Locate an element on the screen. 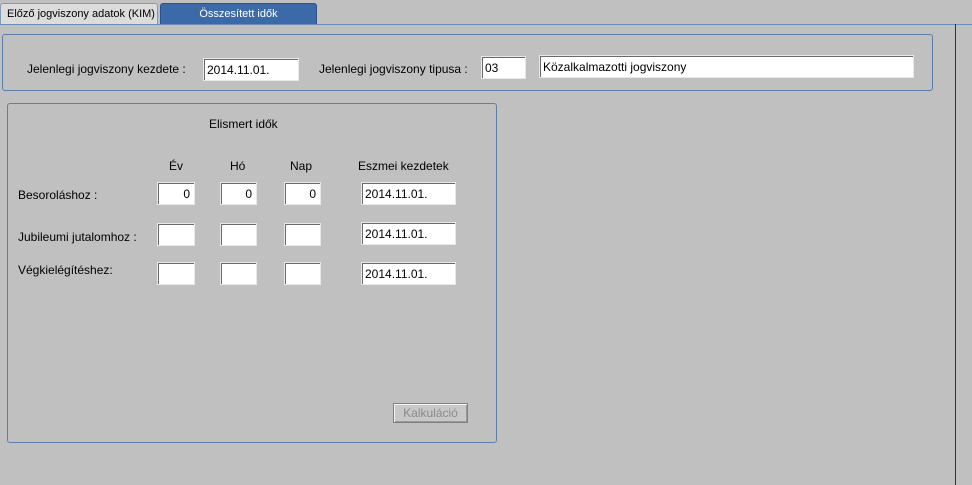 This screenshot has width=972, height=485. window-edge is located at coordinates (955, 254).